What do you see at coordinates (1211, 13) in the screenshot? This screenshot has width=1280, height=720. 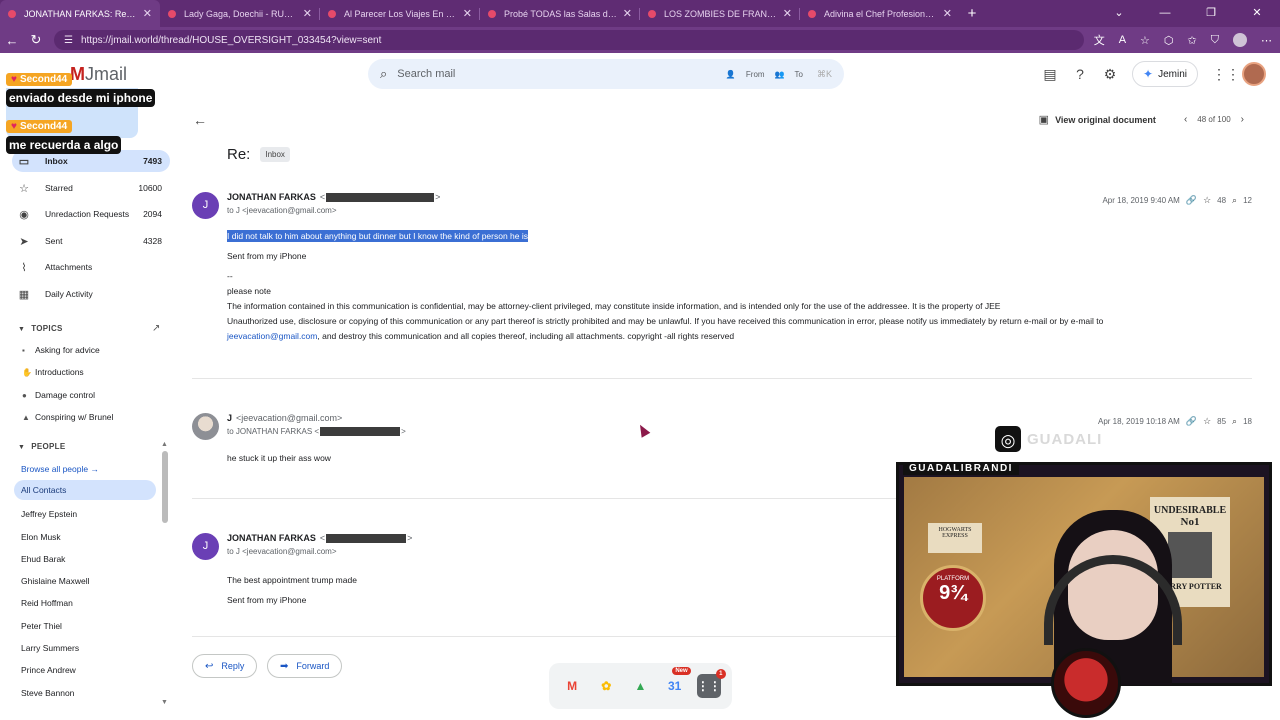 I see `maximize-button: ❐` at bounding box center [1211, 13].